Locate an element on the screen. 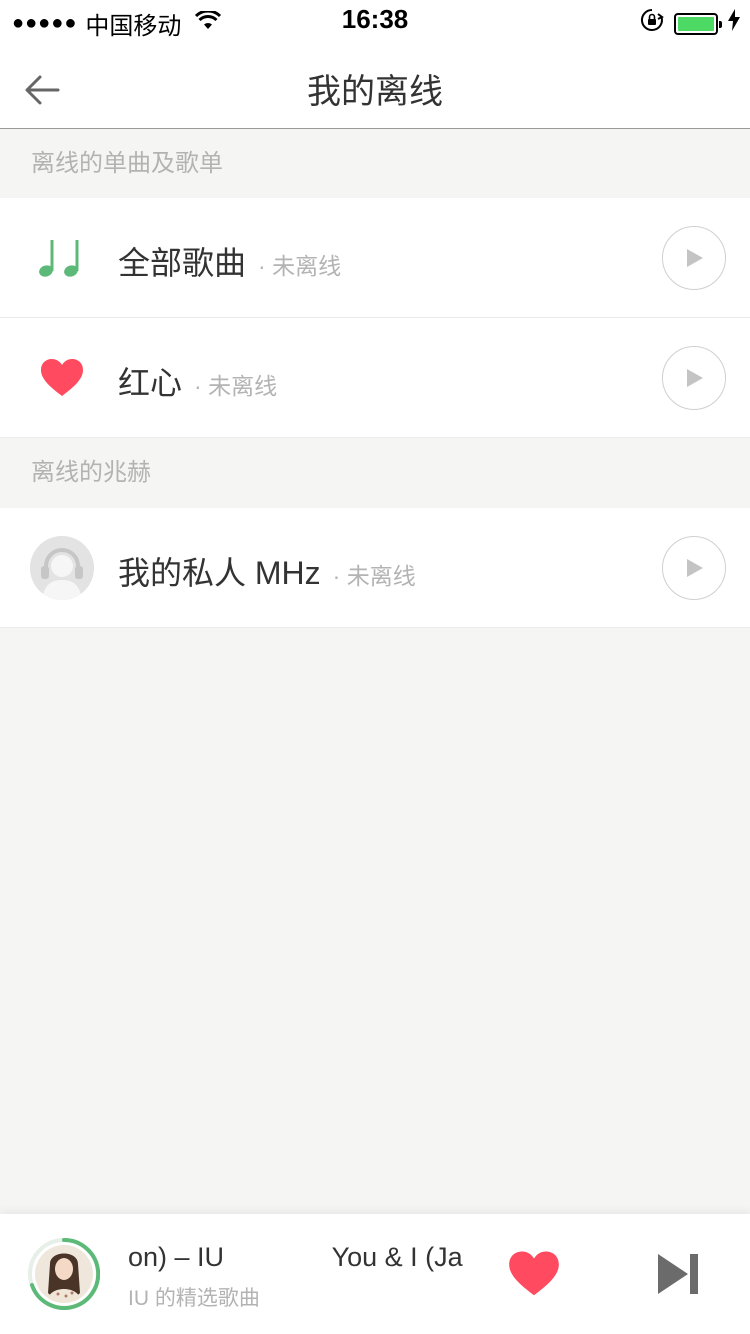 The width and height of the screenshot is (750, 1334). battery-icon is located at coordinates (698, 23).